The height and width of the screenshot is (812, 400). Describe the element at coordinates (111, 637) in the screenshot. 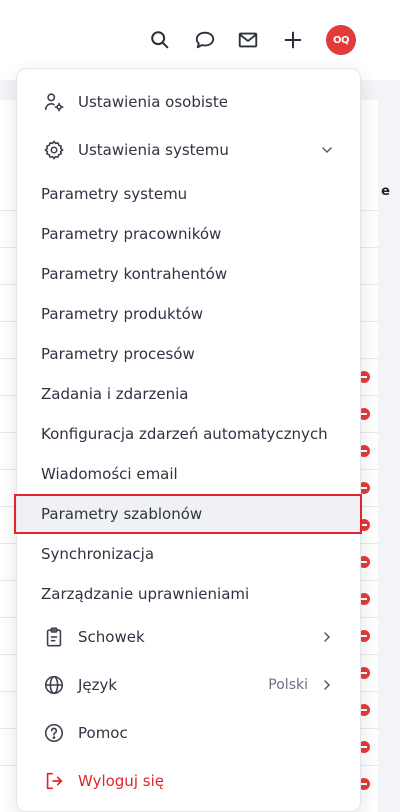

I see `menu-item-label: Schowek` at that location.